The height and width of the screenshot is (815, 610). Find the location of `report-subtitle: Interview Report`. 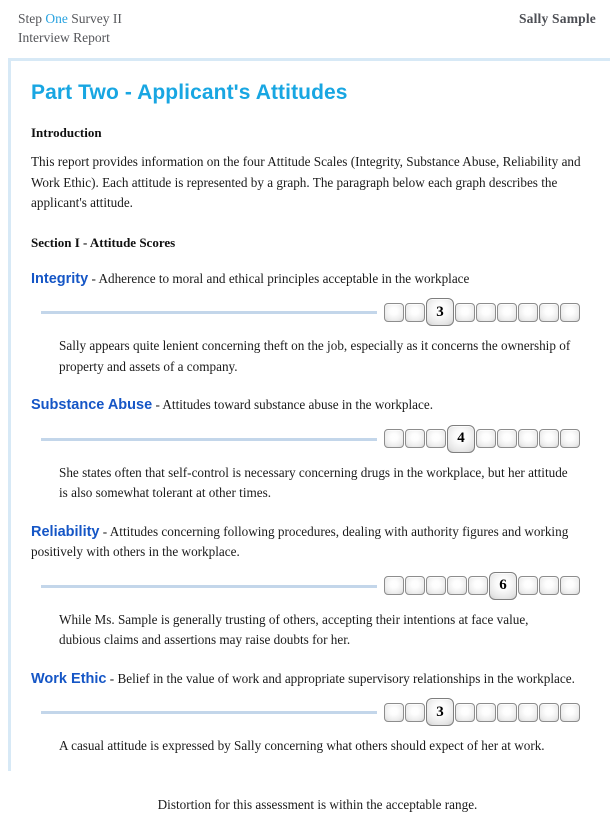

report-subtitle: Interview Report is located at coordinates (64, 37).